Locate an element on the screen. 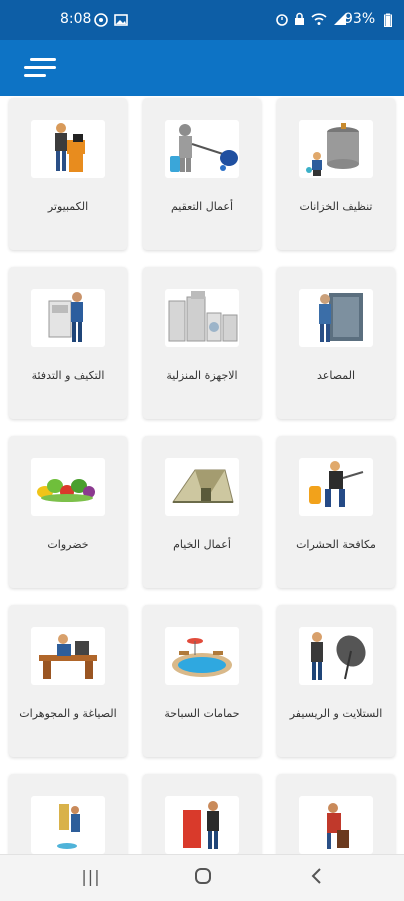 The height and width of the screenshot is (901, 404). tank-cleaning-illustration is located at coordinates (332, 149).